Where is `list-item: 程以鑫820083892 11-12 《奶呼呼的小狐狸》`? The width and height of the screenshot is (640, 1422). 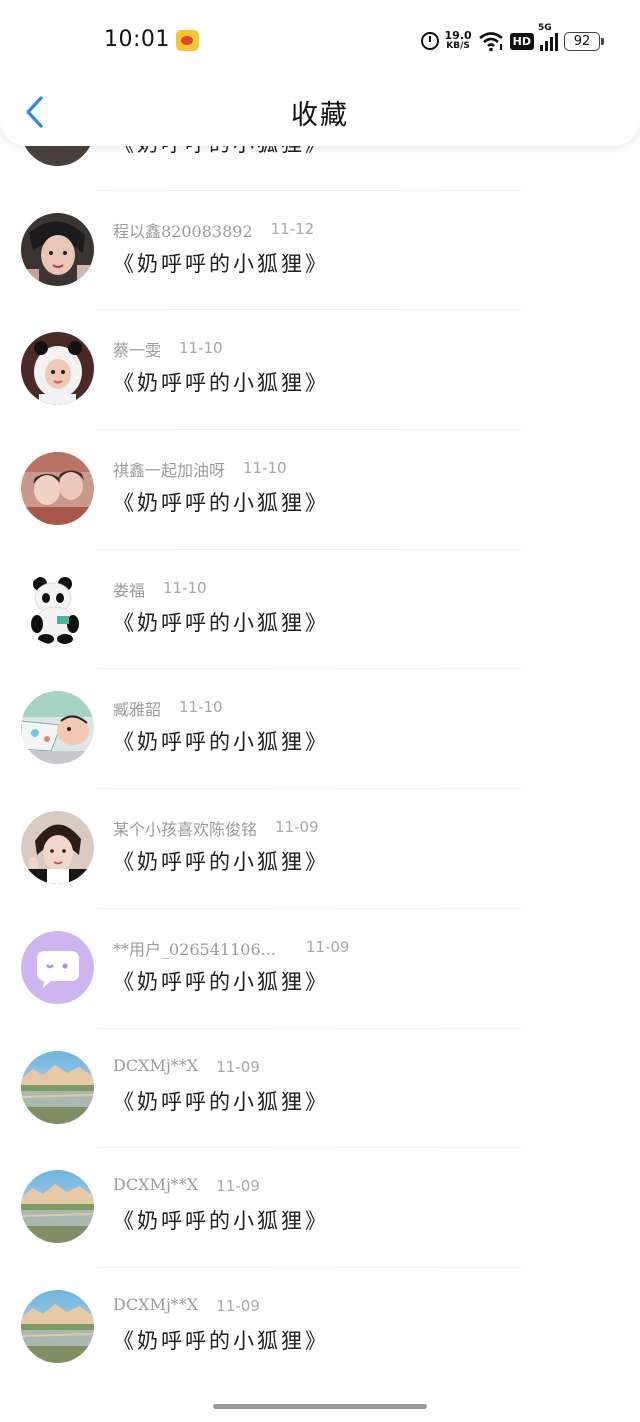
list-item: 程以鑫820083892 11-12 《奶呼呼的小狐狸》 is located at coordinates (320, 249).